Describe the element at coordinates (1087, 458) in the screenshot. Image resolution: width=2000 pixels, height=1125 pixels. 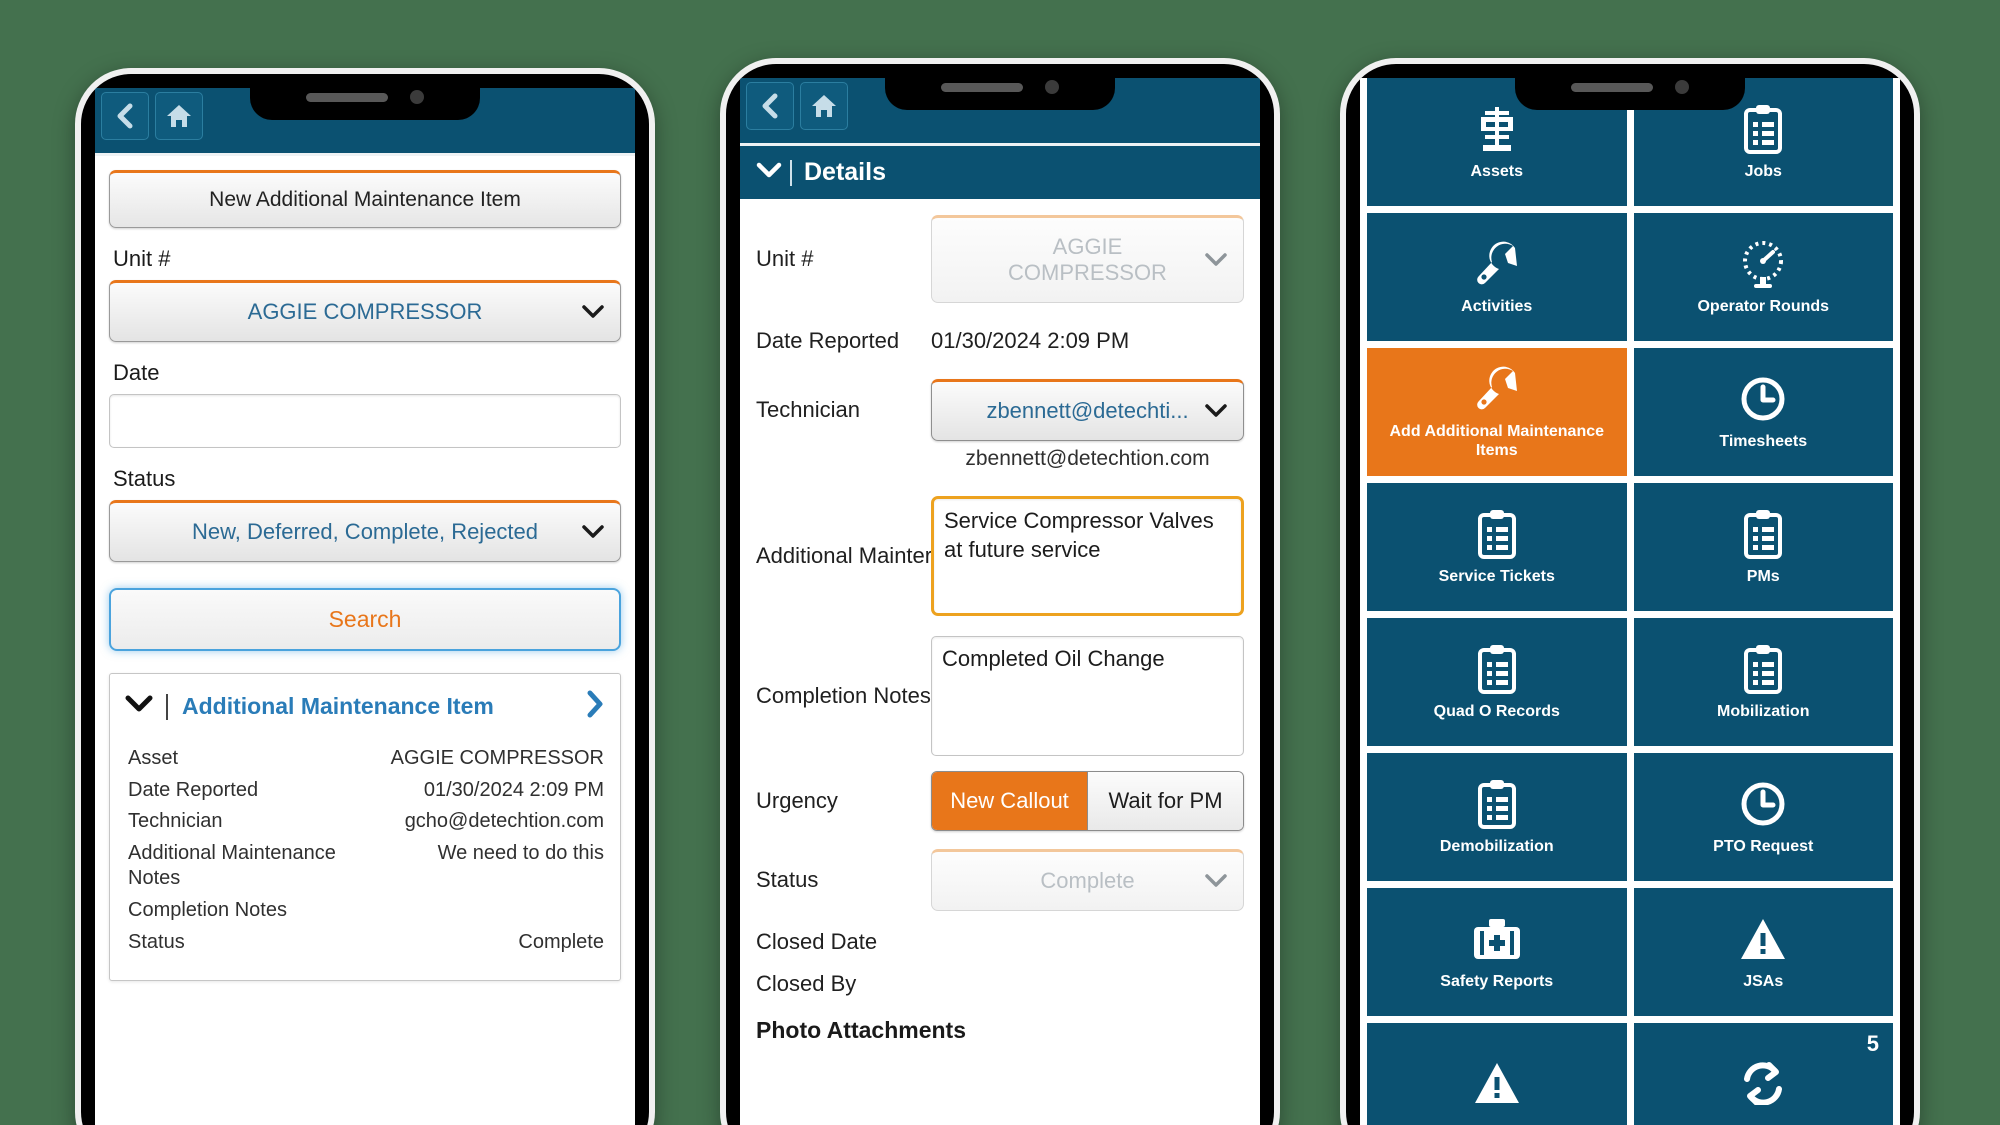
I see `technician-full-value: zbennett@detechtion.com` at that location.